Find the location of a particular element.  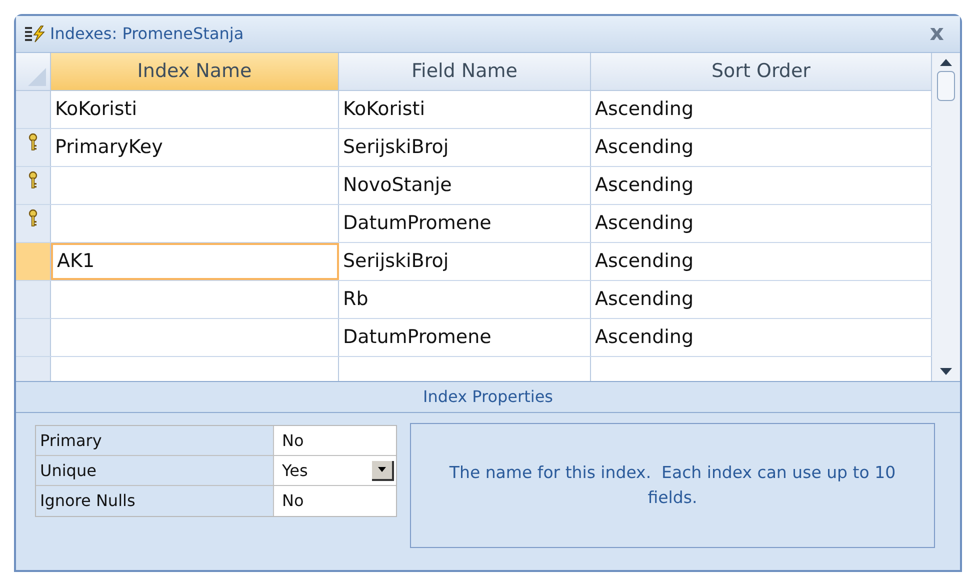

column-header: Index Name is located at coordinates (195, 71).